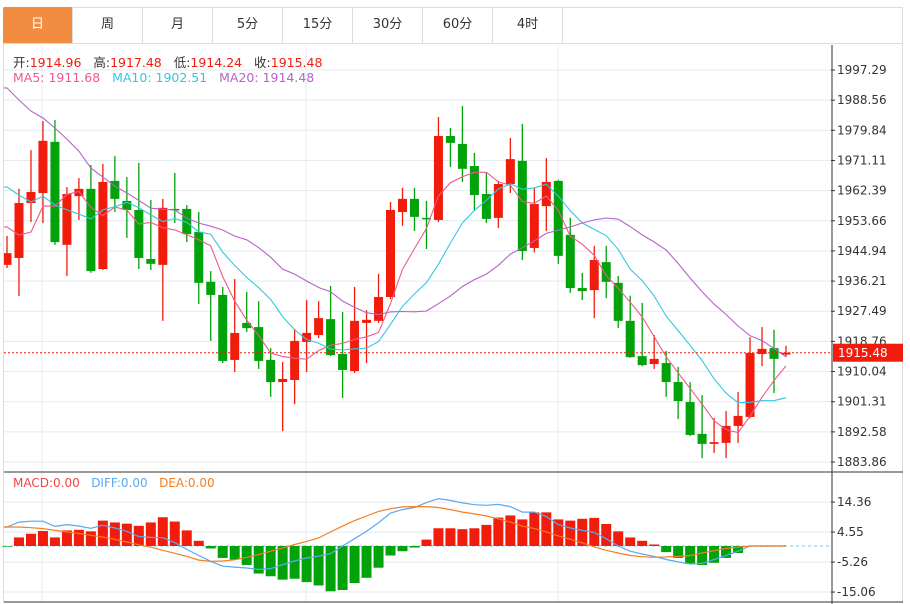  I want to click on macd-tick-label: 14.36, so click(854, 502).